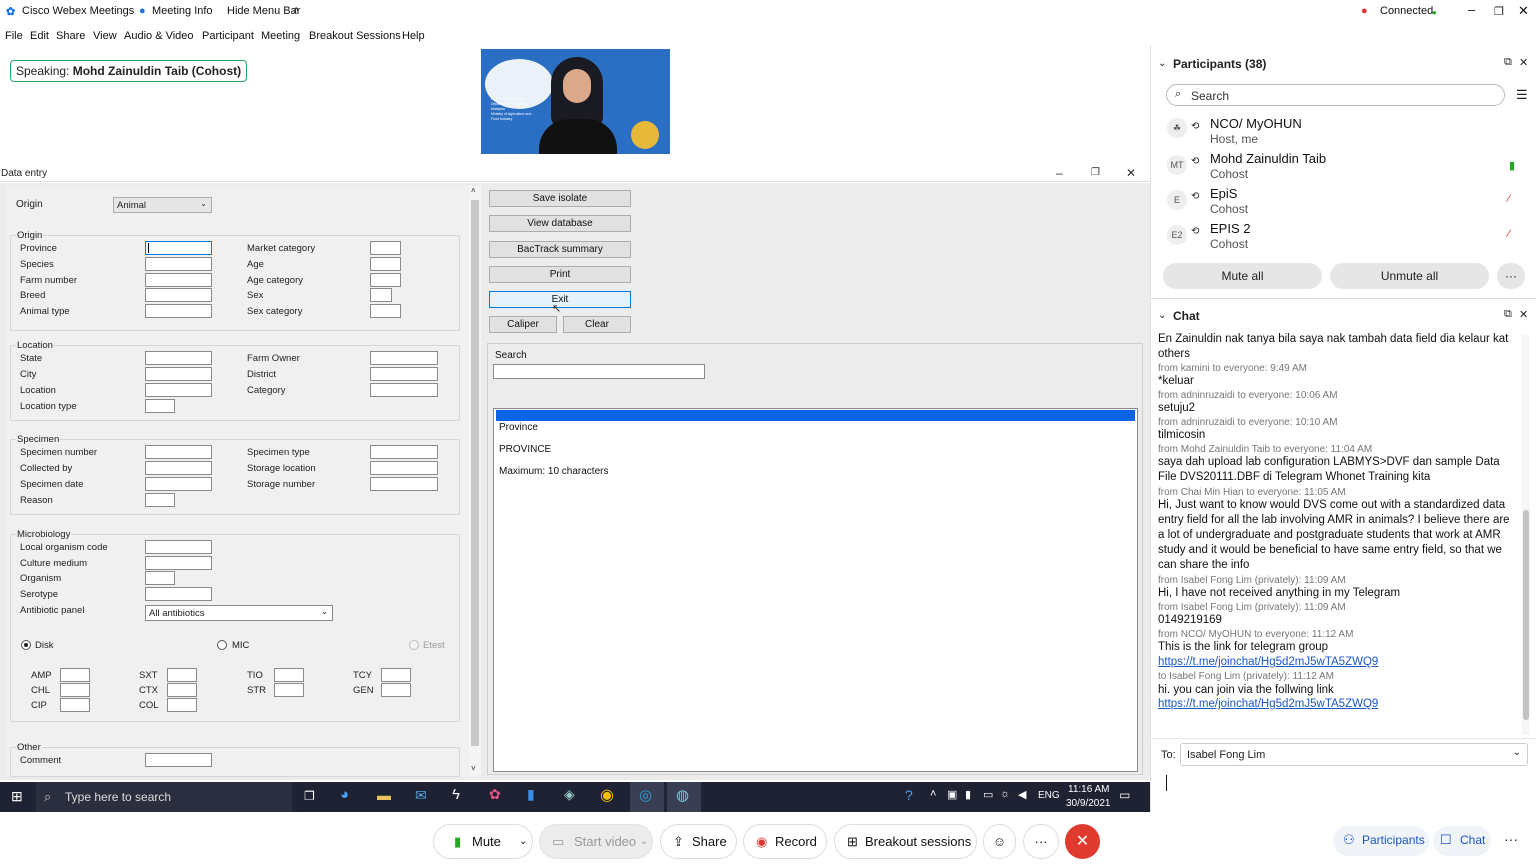  I want to click on participant-name: EPIS 2, so click(1230, 228).